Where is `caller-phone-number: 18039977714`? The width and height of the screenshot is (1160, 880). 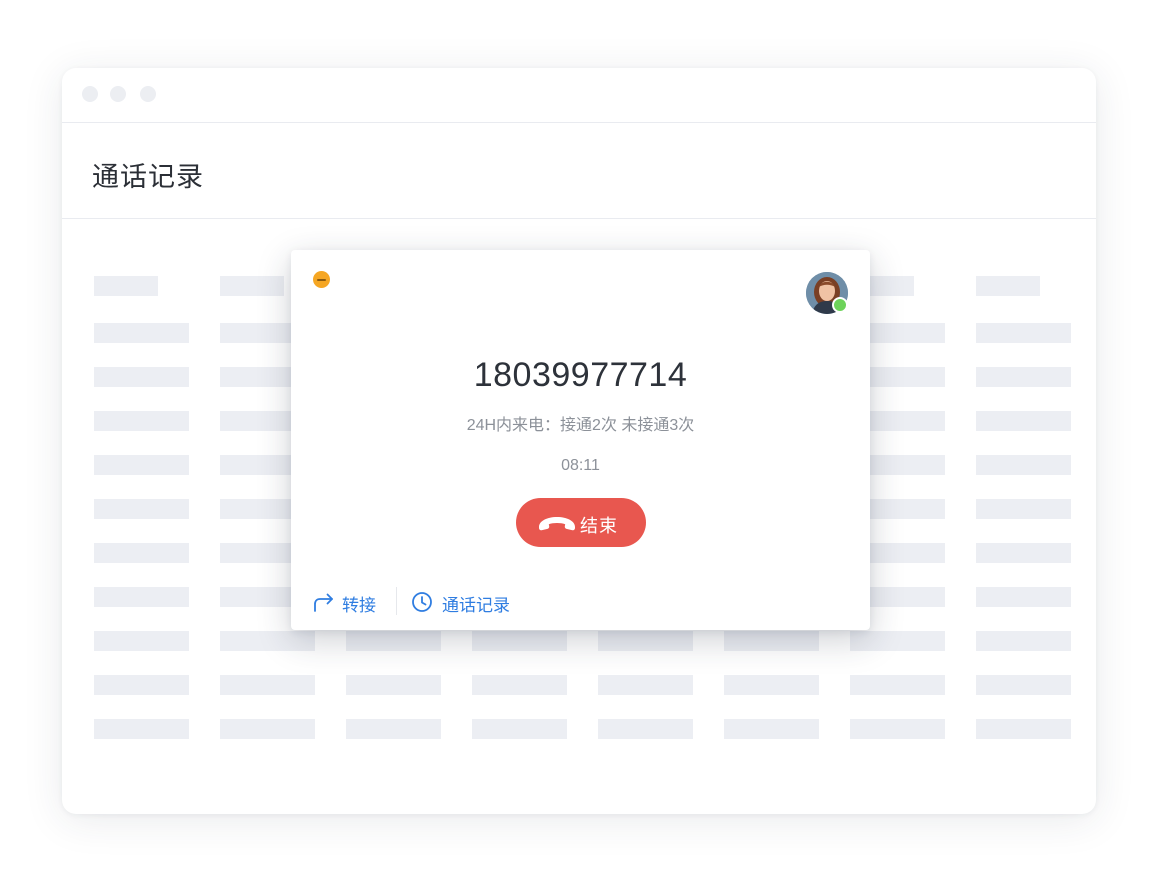
caller-phone-number: 18039977714 is located at coordinates (580, 375).